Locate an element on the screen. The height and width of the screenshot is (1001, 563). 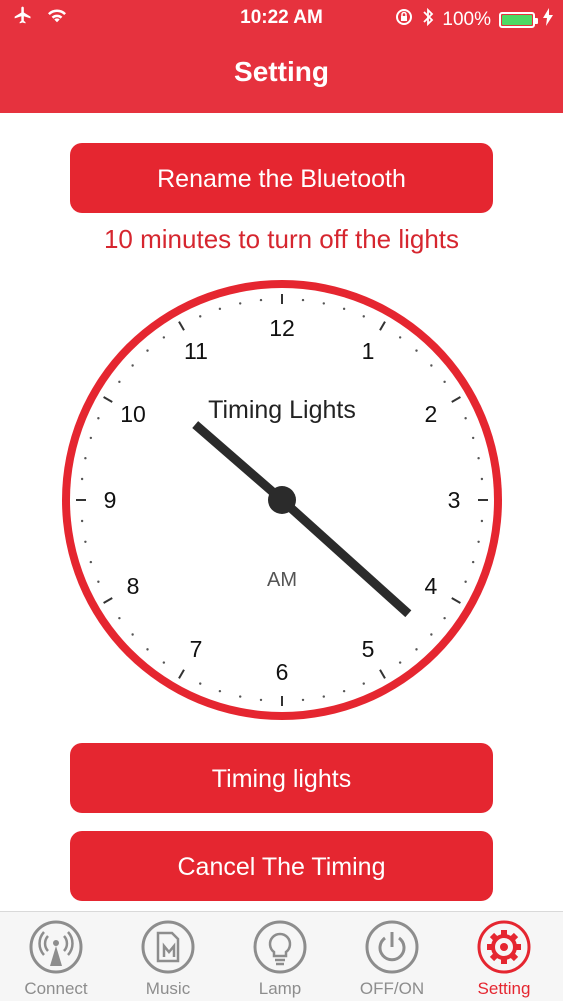
power-icon is located at coordinates (392, 947).